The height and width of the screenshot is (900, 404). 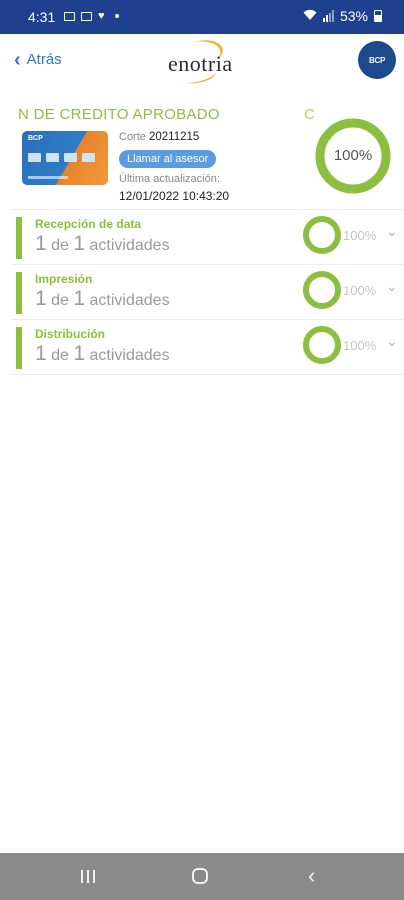 What do you see at coordinates (378, 16) in the screenshot?
I see `battery-icon` at bounding box center [378, 16].